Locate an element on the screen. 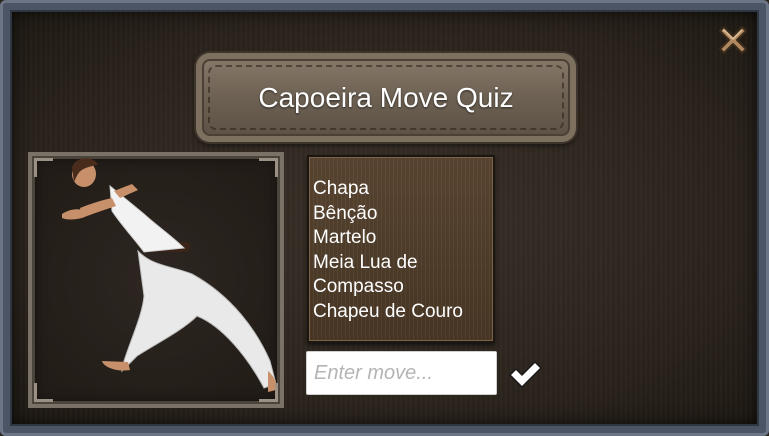 Image resolution: width=769 pixels, height=436 pixels. close-button is located at coordinates (733, 40).